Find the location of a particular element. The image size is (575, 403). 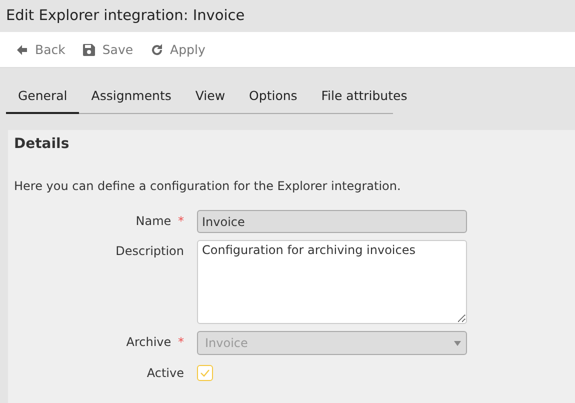

active-checkbox is located at coordinates (205, 373).